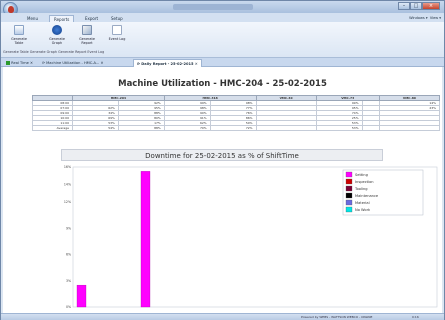  I want to click on table-cell: 72%, so click(233, 128).